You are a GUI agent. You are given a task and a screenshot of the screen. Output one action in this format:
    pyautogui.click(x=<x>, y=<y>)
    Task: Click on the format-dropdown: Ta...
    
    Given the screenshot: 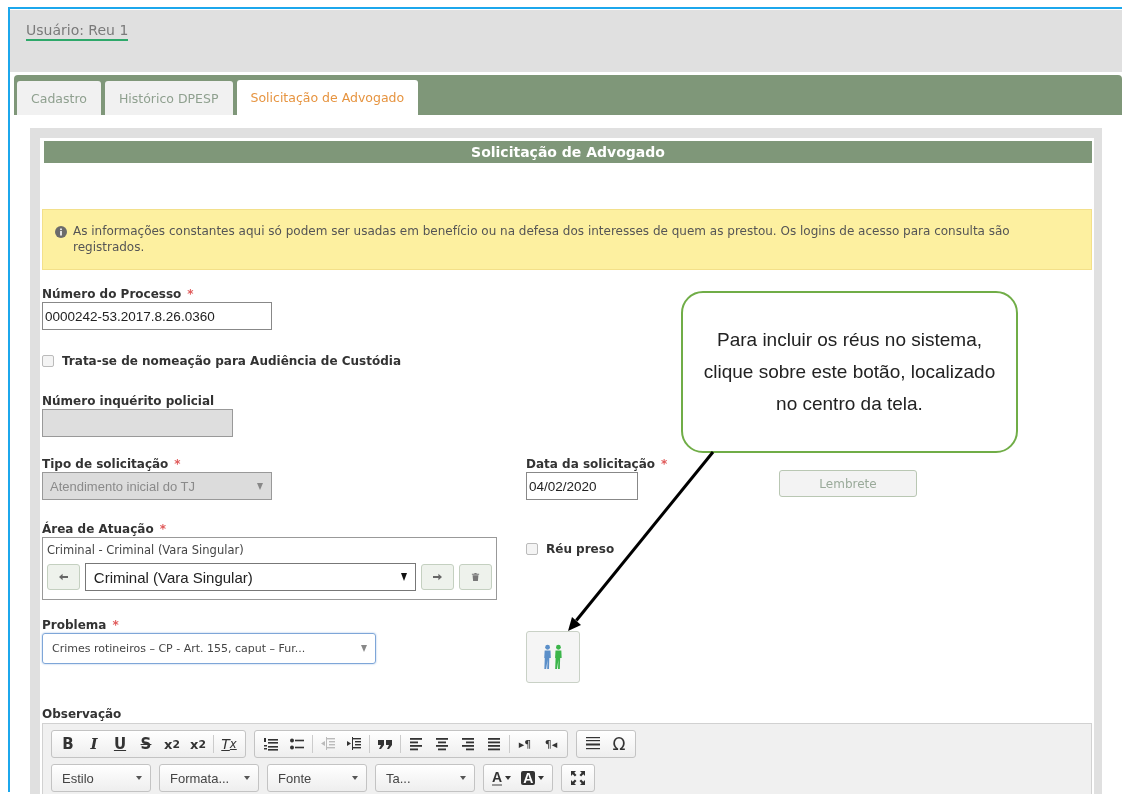 What is the action you would take?
    pyautogui.click(x=425, y=778)
    